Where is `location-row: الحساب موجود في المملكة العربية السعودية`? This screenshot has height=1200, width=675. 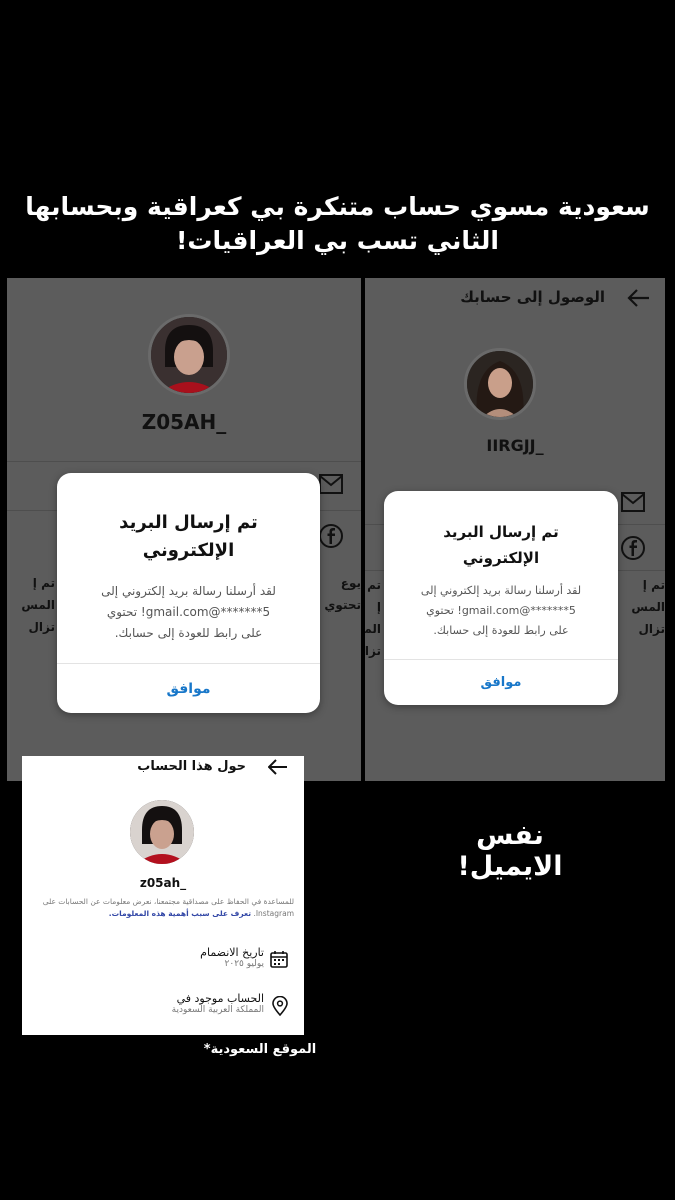 location-row: الحساب موجود في المملكة العربية السعودية is located at coordinates (218, 1003).